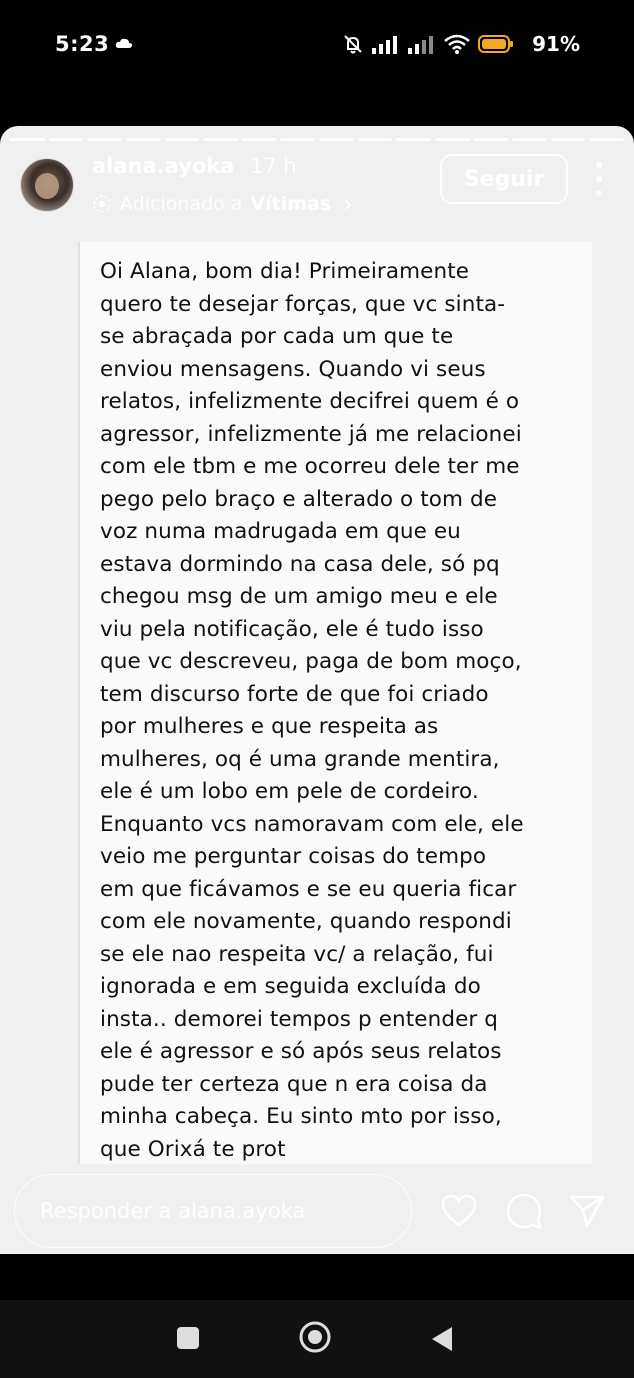  I want to click on reply-bar: Responder a alana.ayoka, so click(317, 1209).